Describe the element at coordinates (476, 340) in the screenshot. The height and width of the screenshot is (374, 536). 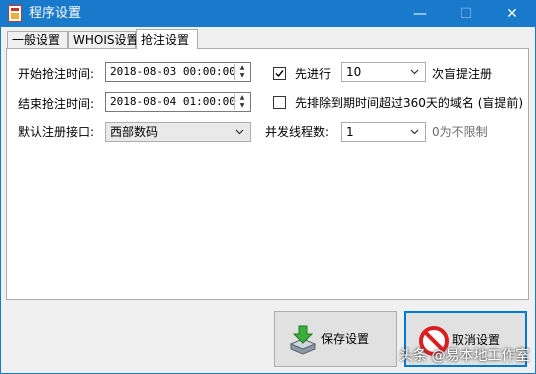
I see `cancel-button-label: 取消设置` at that location.